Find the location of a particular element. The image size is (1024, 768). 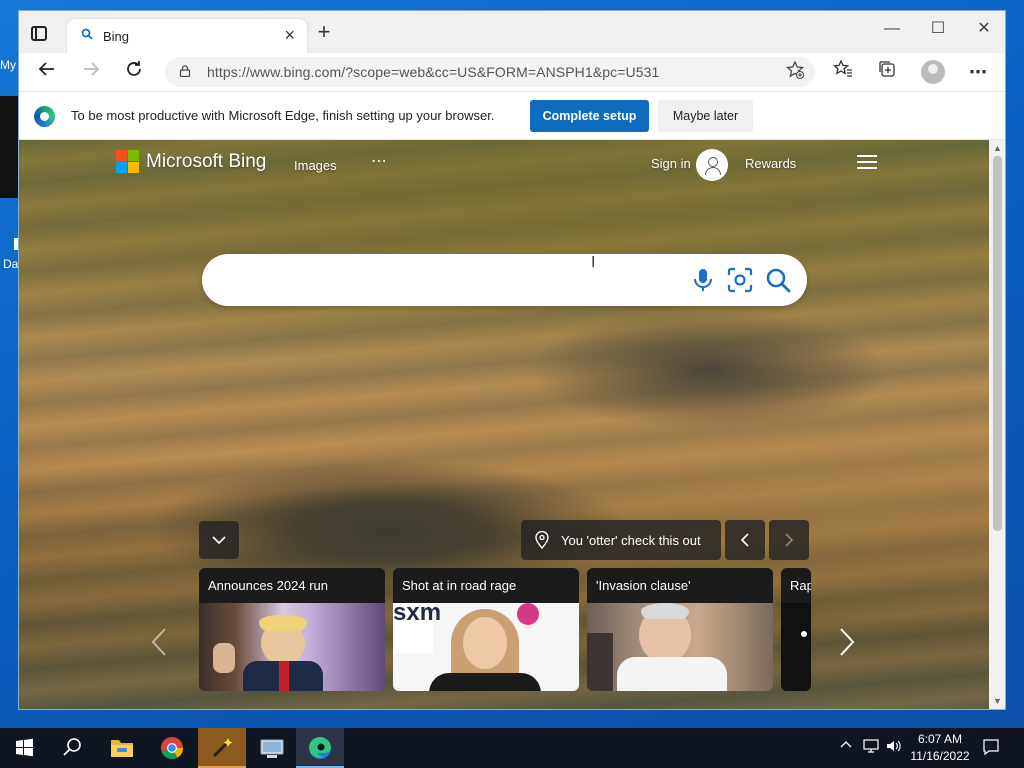

clock-date: 11/16/2022 is located at coordinates (940, 756).